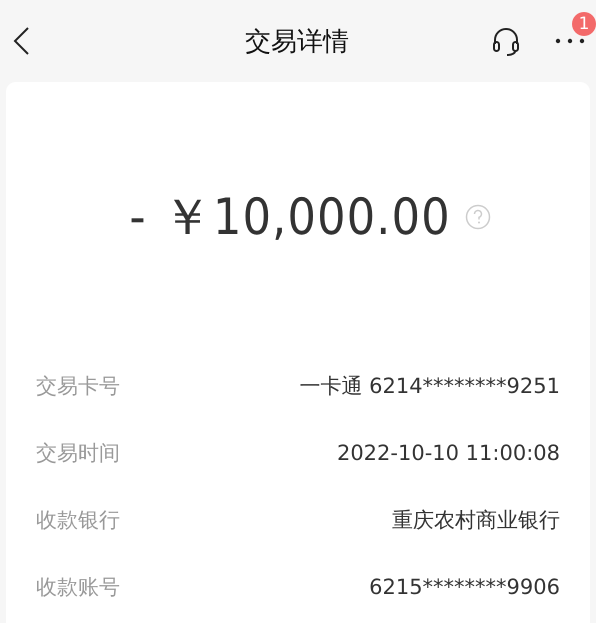 The height and width of the screenshot is (623, 596). Describe the element at coordinates (78, 386) in the screenshot. I see `detail-label: 交易卡号` at that location.